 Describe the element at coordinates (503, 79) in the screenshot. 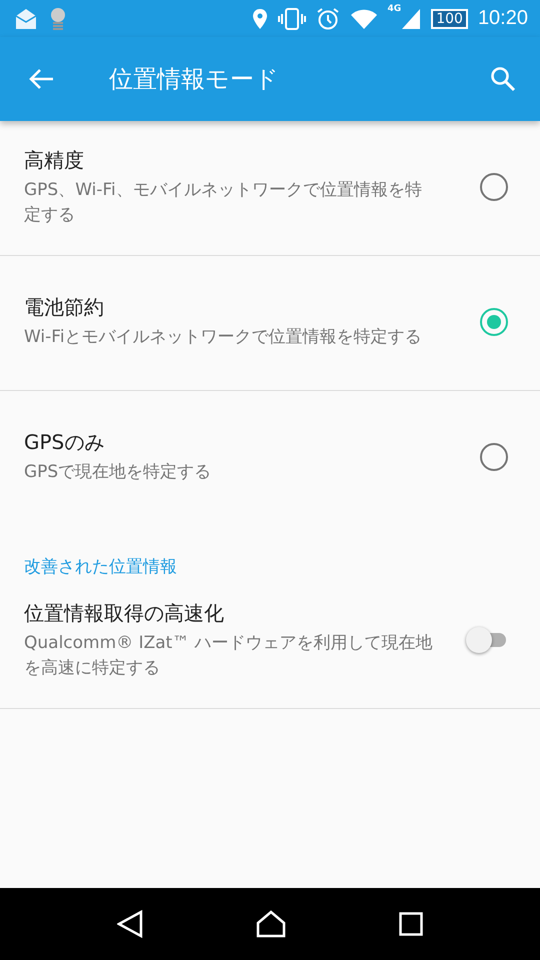

I see `search-icon` at that location.